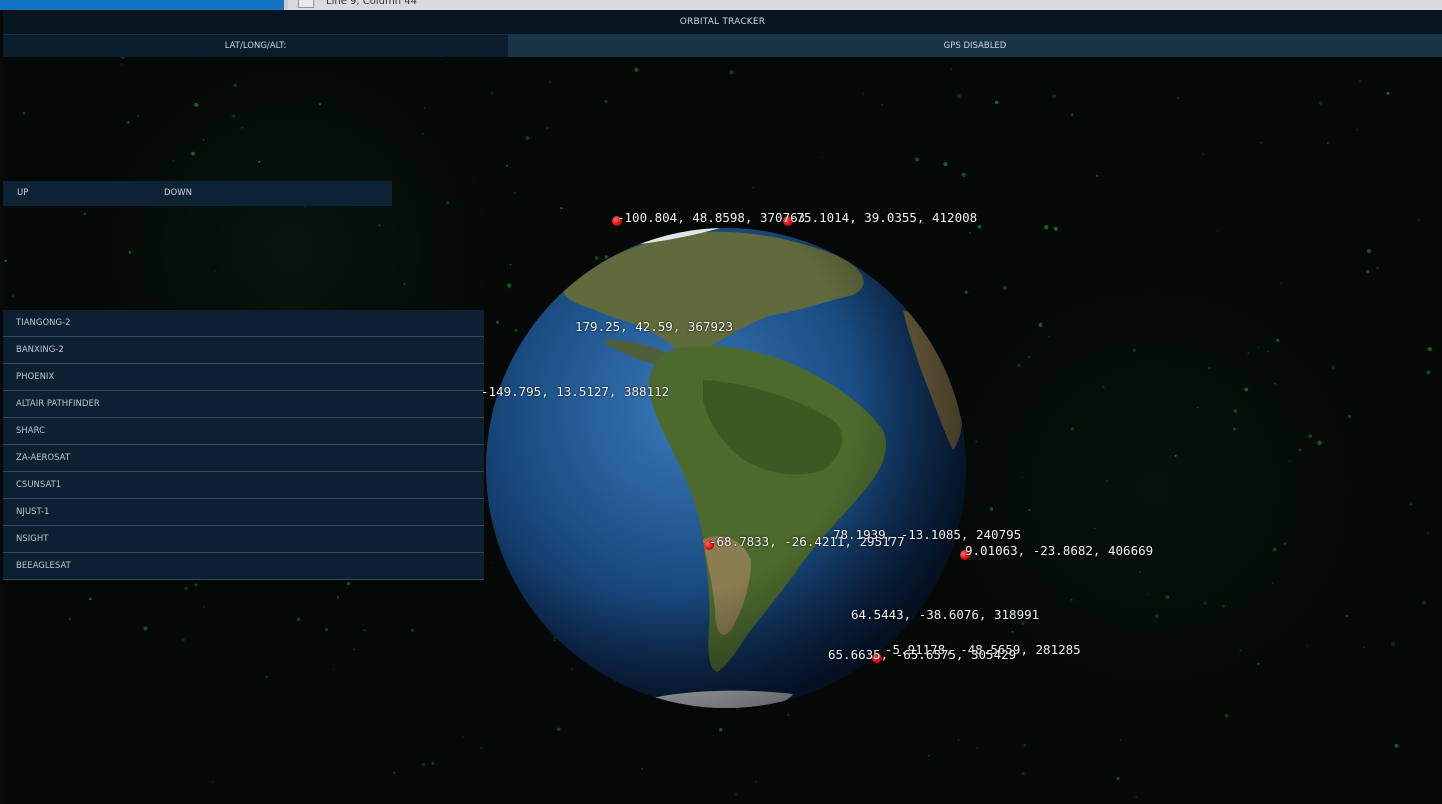 The width and height of the screenshot is (1442, 804). What do you see at coordinates (142, 5) in the screenshot?
I see `os-taskbar-segment` at bounding box center [142, 5].